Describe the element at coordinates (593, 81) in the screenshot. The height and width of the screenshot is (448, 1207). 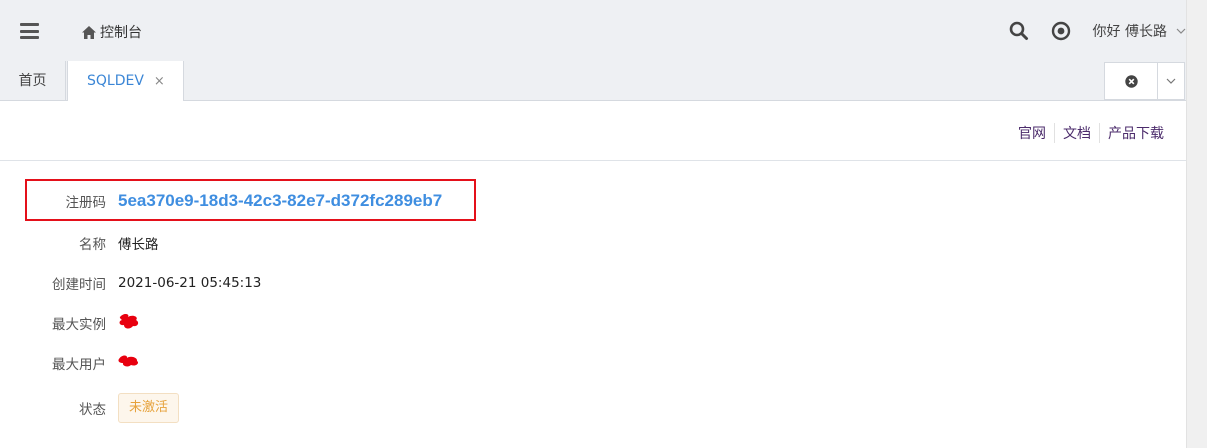
I see `tab-bar: 首页 SQLDEV ×` at that location.